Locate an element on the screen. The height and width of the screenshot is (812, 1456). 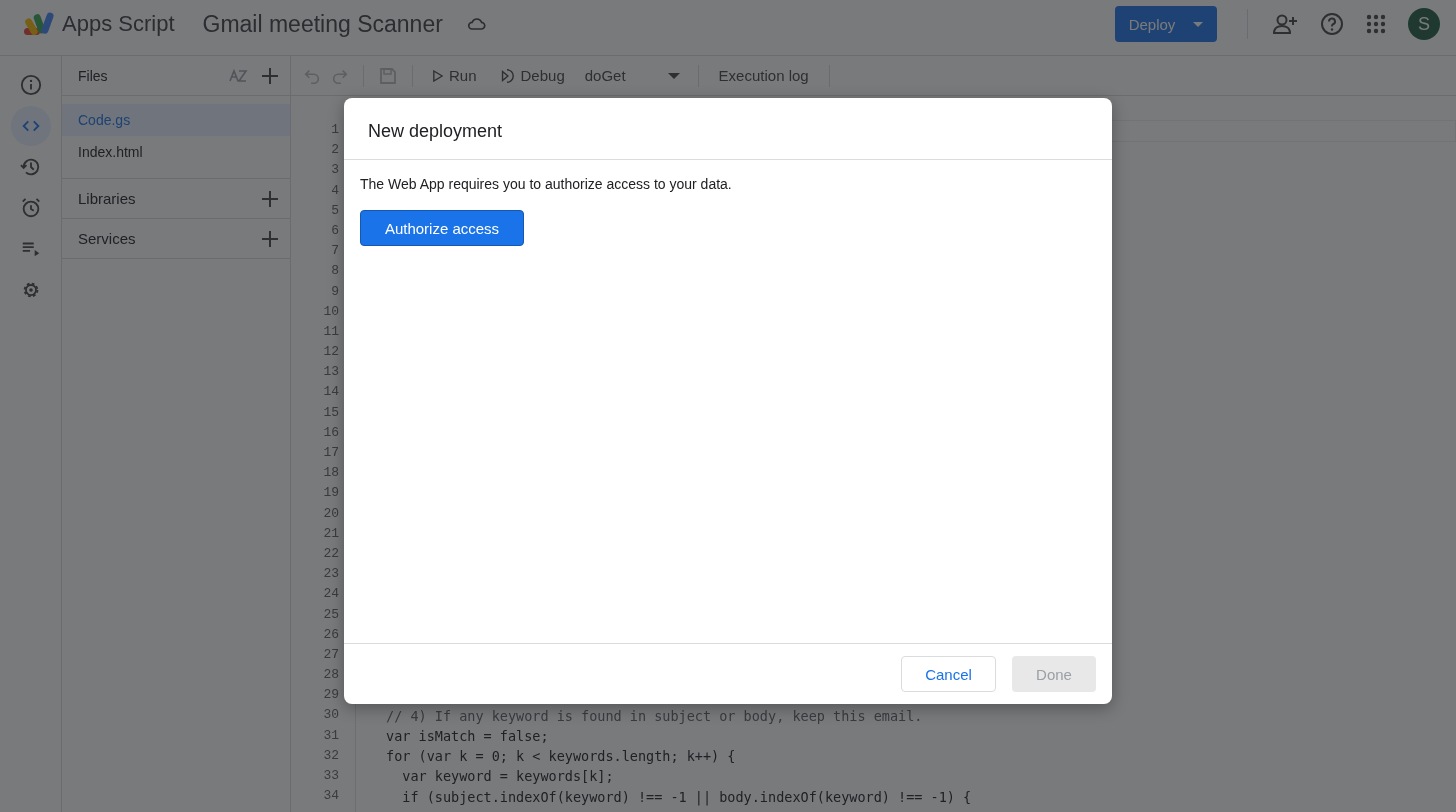
line-number: 17 is located at coordinates (330, 453).